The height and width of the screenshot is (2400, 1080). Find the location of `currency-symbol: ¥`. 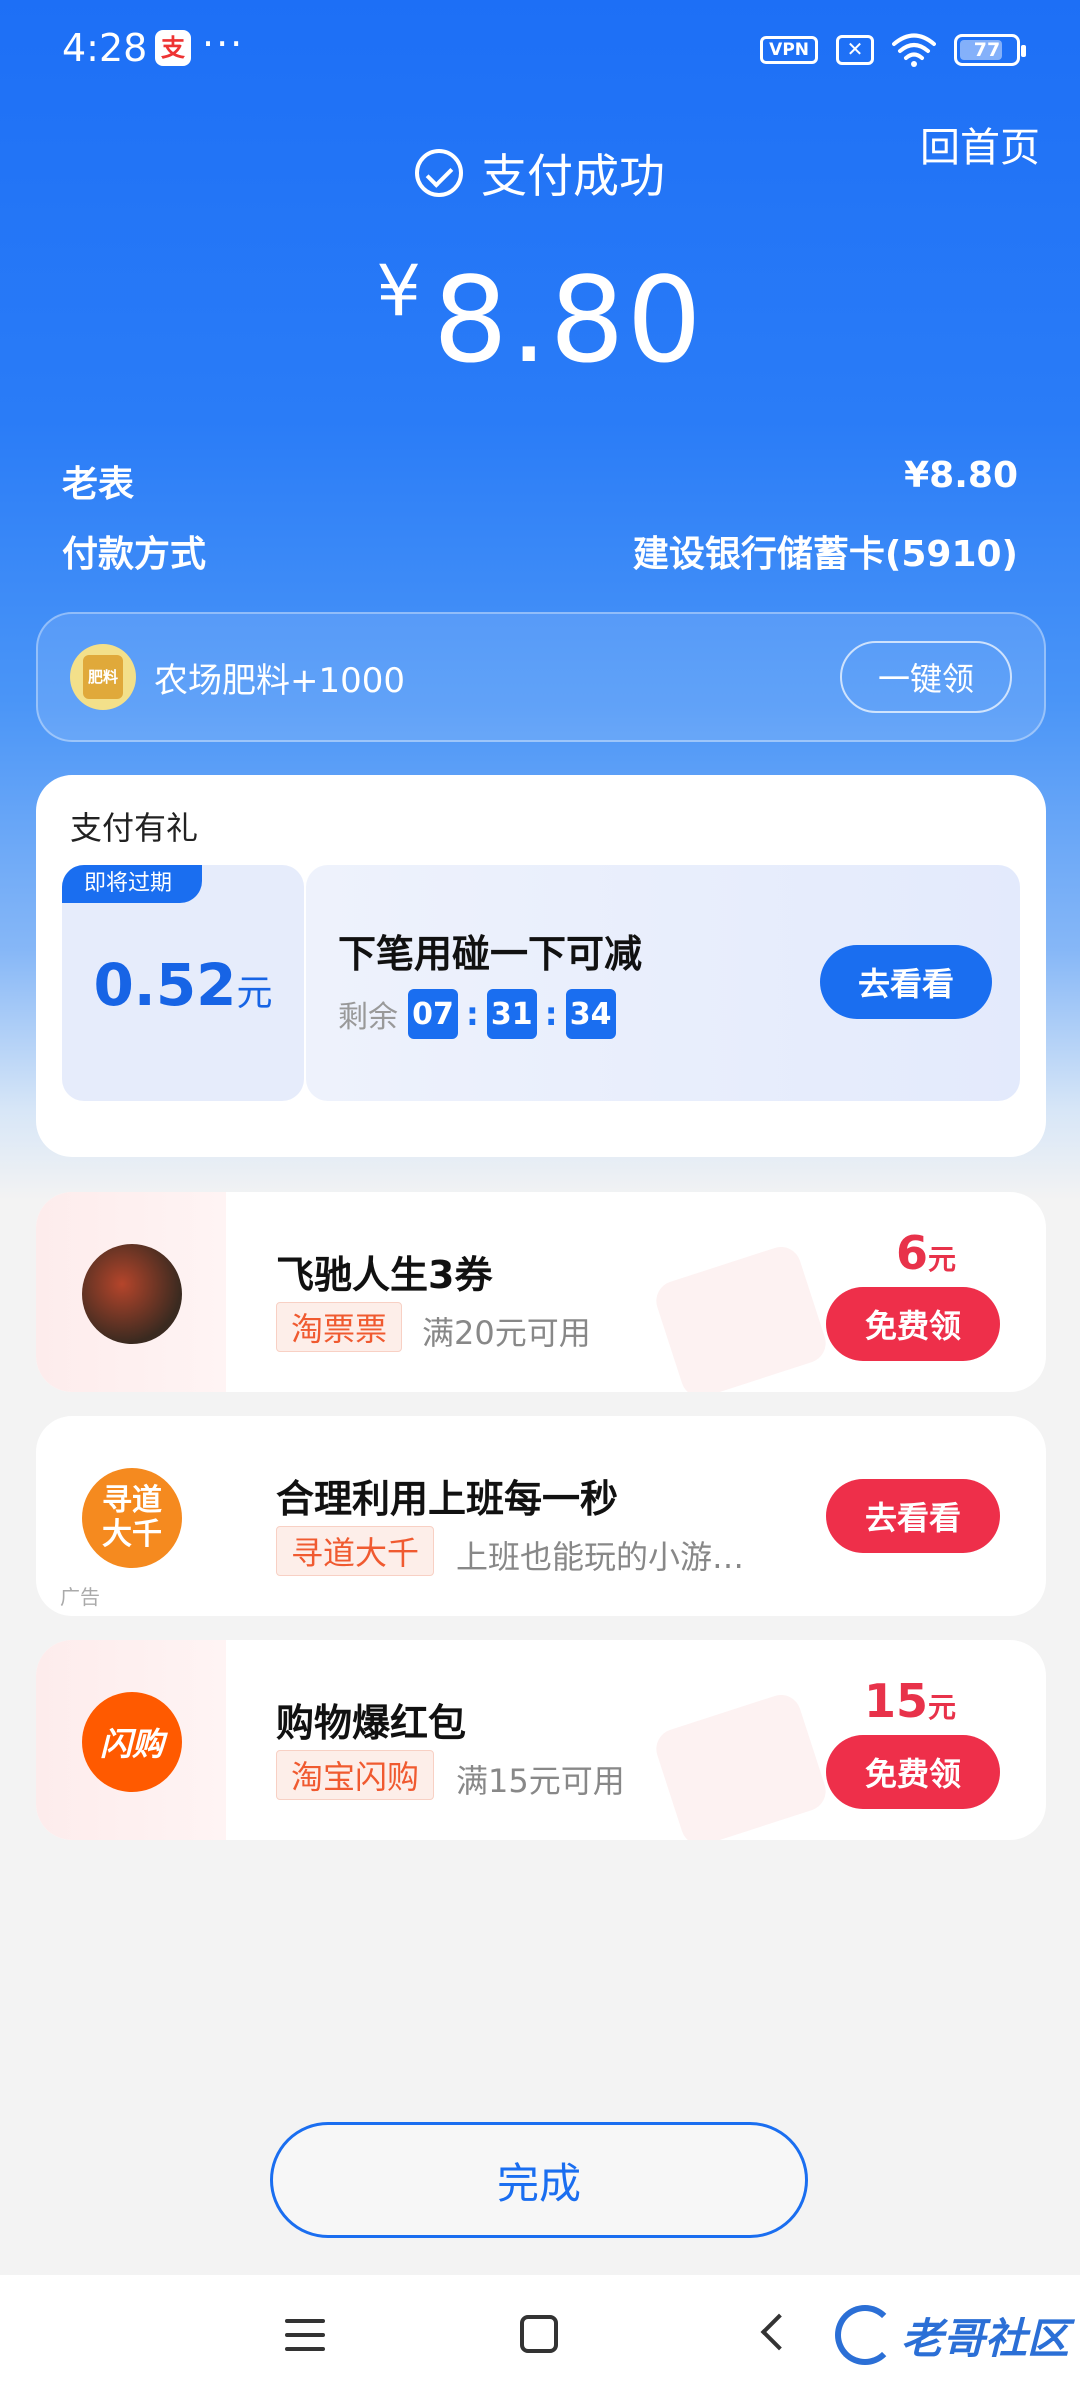

currency-symbol: ¥ is located at coordinates (398, 291).